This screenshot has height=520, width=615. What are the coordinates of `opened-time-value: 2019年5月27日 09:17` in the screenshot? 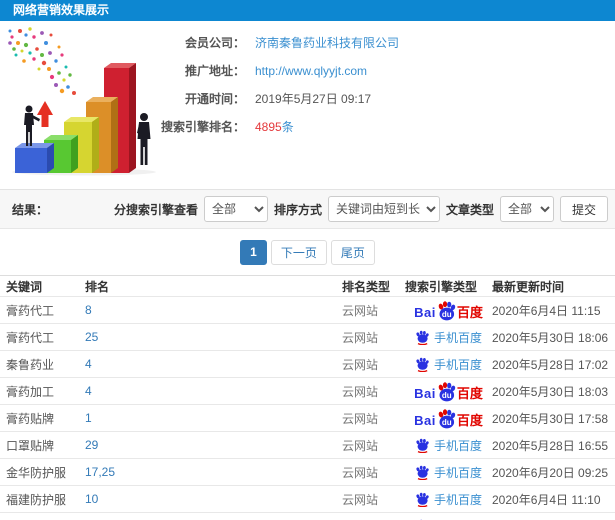 It's located at (313, 99).